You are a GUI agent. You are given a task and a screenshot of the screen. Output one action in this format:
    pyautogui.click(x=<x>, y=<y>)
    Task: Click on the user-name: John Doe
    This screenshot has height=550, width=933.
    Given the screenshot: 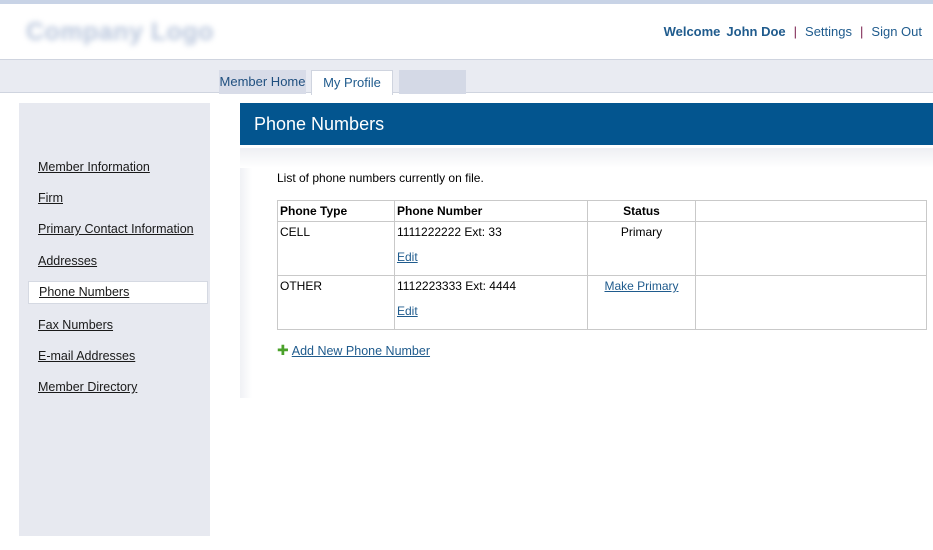 What is the action you would take?
    pyautogui.click(x=756, y=31)
    